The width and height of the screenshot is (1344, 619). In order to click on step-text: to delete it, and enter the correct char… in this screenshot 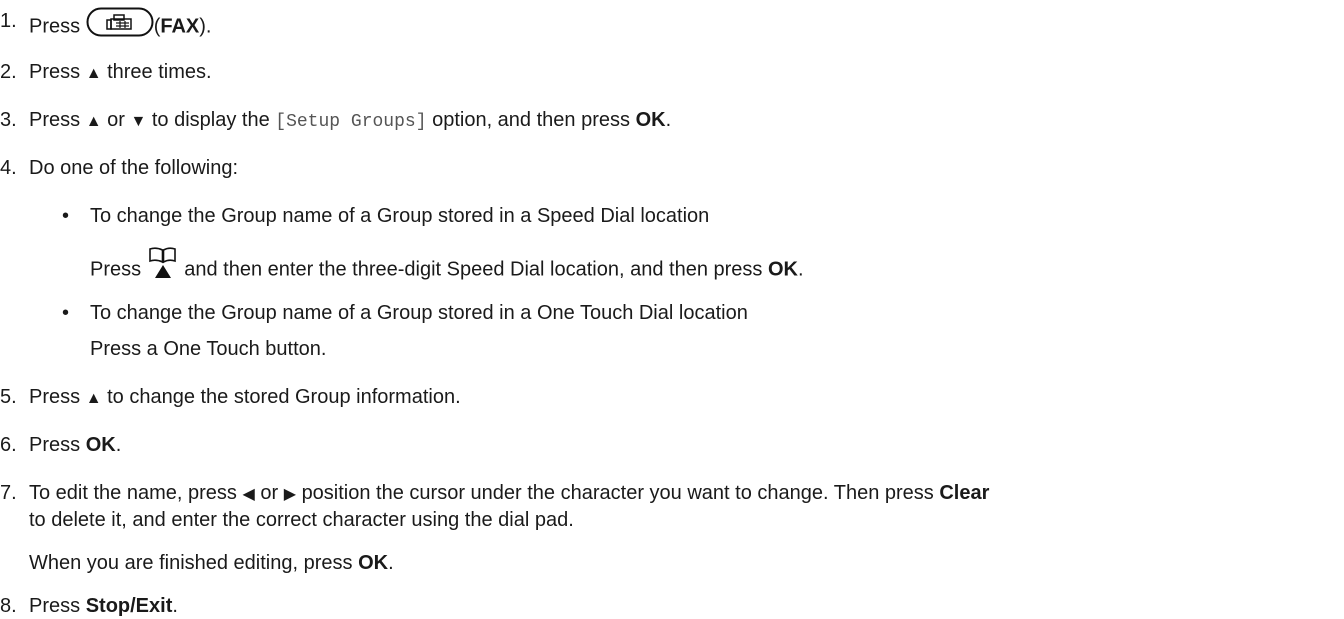, I will do `click(301, 520)`.